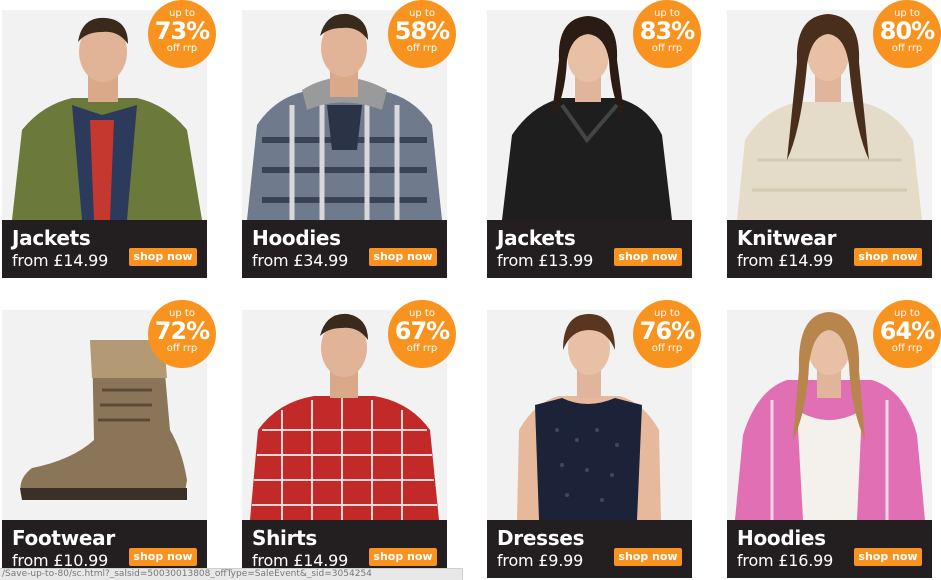  Describe the element at coordinates (422, 334) in the screenshot. I see `discount-badge: up to 67% off rrp` at that location.